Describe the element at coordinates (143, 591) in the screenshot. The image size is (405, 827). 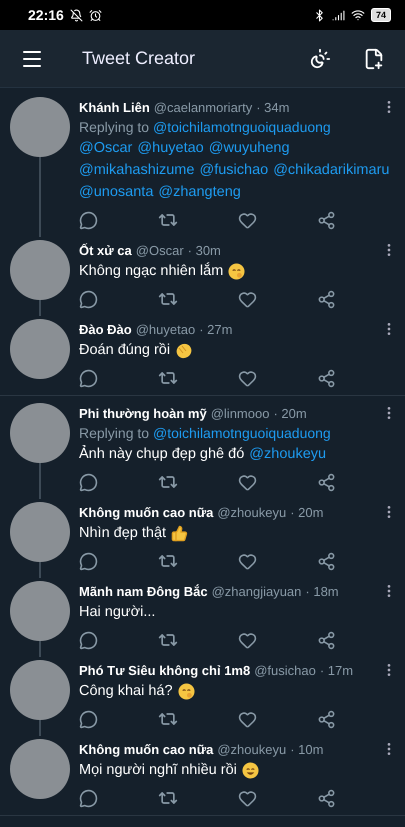
I see `user-name: Mãnh nam Đông Bắc` at that location.